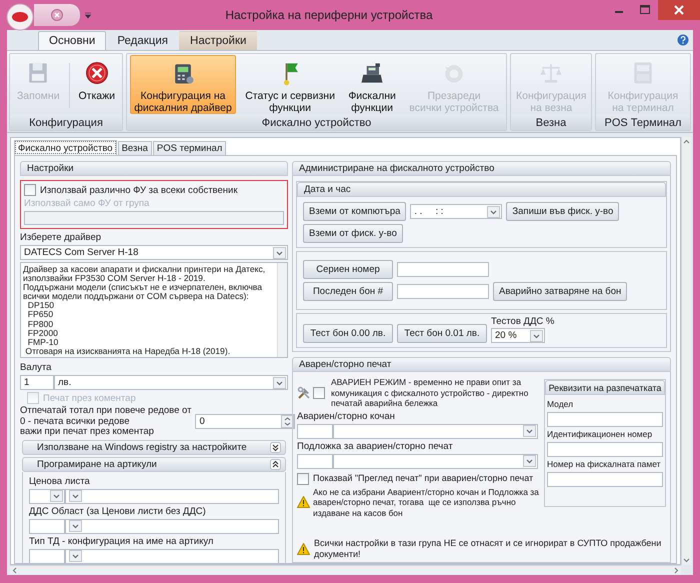 The width and height of the screenshot is (700, 583). What do you see at coordinates (290, 84) in the screenshot?
I see `ribbon-button: Статус и сервизни функции` at bounding box center [290, 84].